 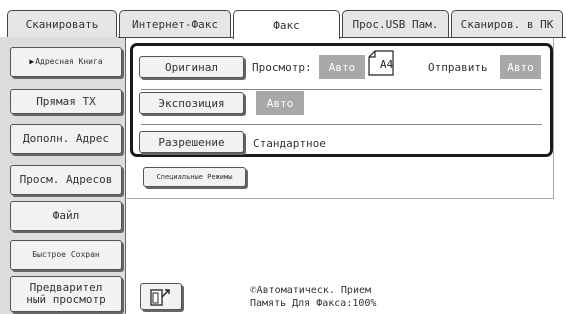 I want to click on additional-address-button: Дополн. Адрес, so click(x=66, y=139).